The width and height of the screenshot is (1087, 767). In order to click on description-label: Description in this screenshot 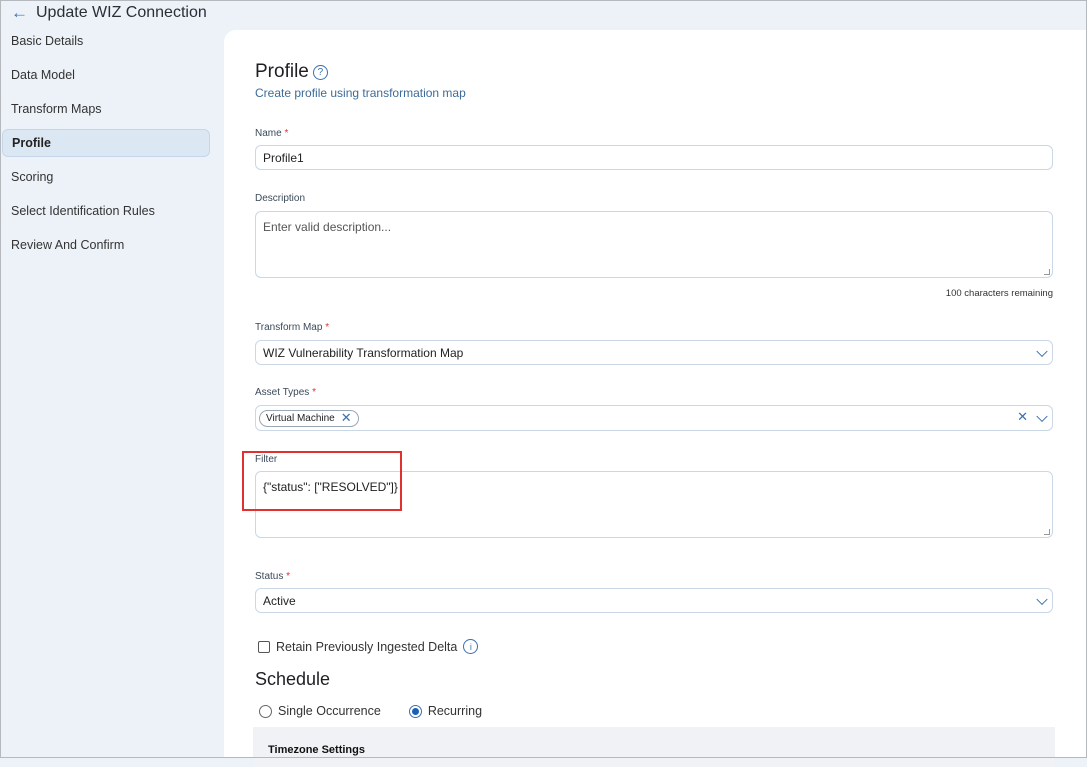, I will do `click(280, 198)`.